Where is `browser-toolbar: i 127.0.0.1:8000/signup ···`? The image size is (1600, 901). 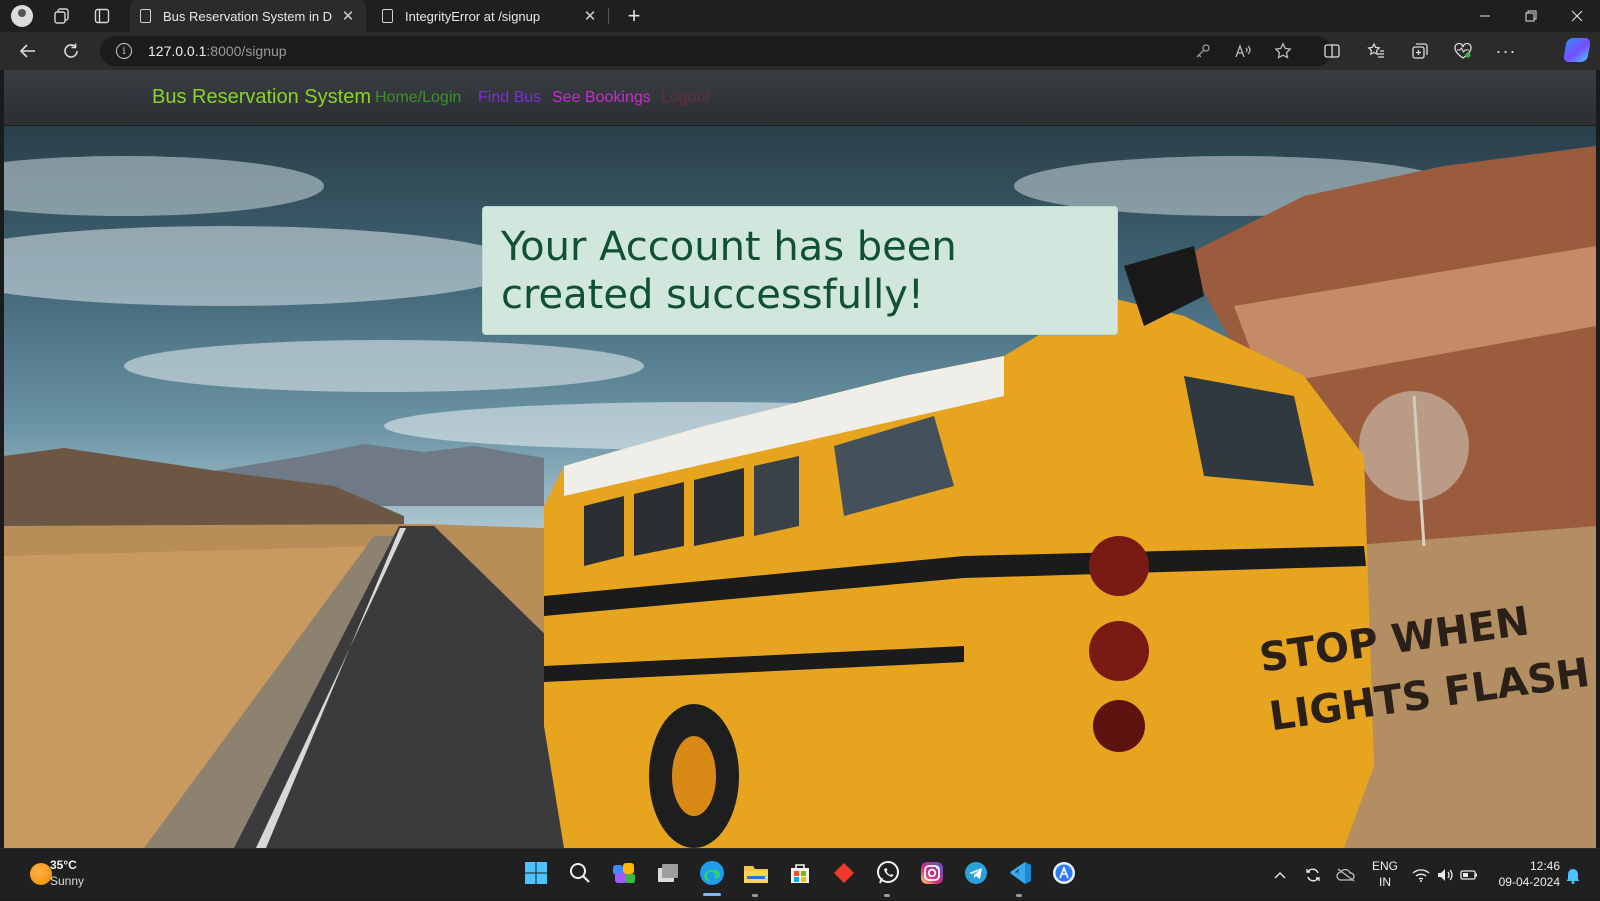 browser-toolbar: i 127.0.0.1:8000/signup ··· is located at coordinates (800, 51).